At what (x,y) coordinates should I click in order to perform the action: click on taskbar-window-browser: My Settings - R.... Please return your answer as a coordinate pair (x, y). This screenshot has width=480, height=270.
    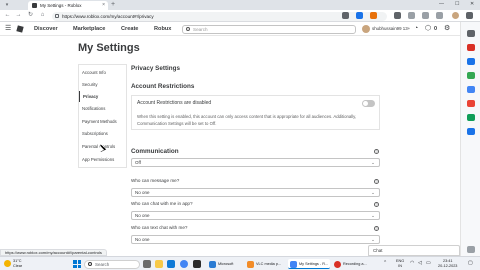
    Looking at the image, I should click on (309, 264).